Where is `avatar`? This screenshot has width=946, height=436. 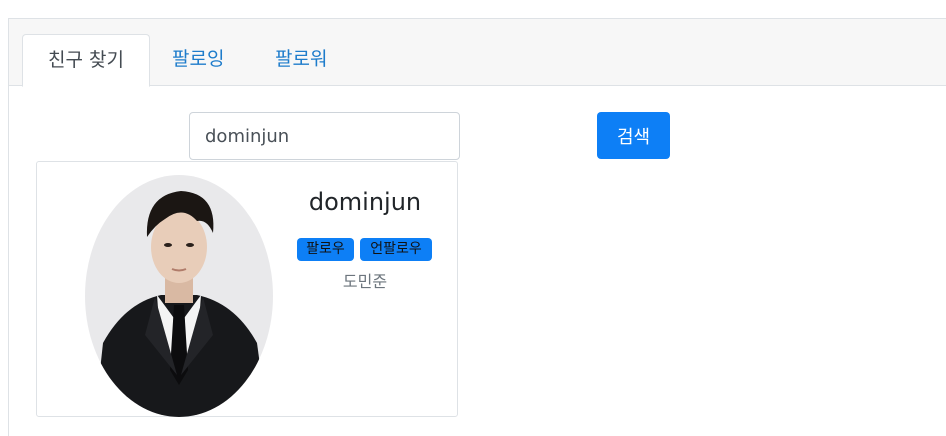 avatar is located at coordinates (179, 296).